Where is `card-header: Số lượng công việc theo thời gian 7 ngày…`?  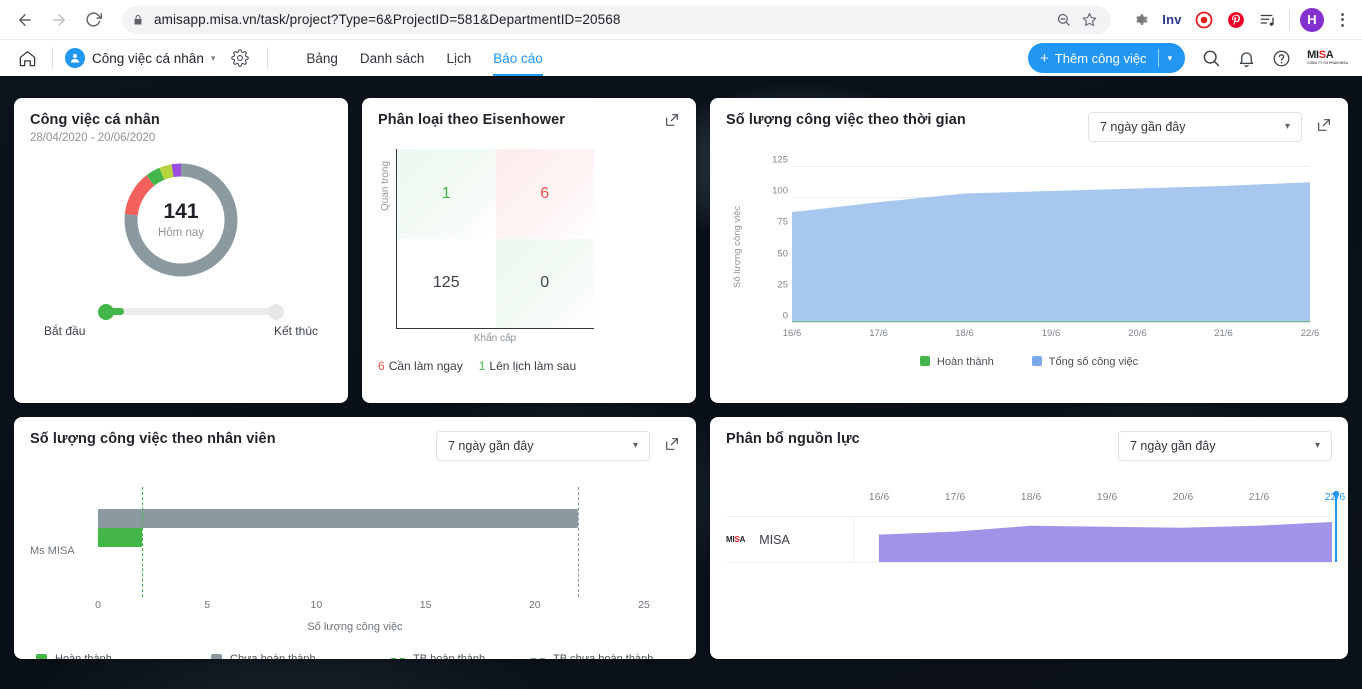 card-header: Số lượng công việc theo thời gian 7 ngày… is located at coordinates (1029, 127).